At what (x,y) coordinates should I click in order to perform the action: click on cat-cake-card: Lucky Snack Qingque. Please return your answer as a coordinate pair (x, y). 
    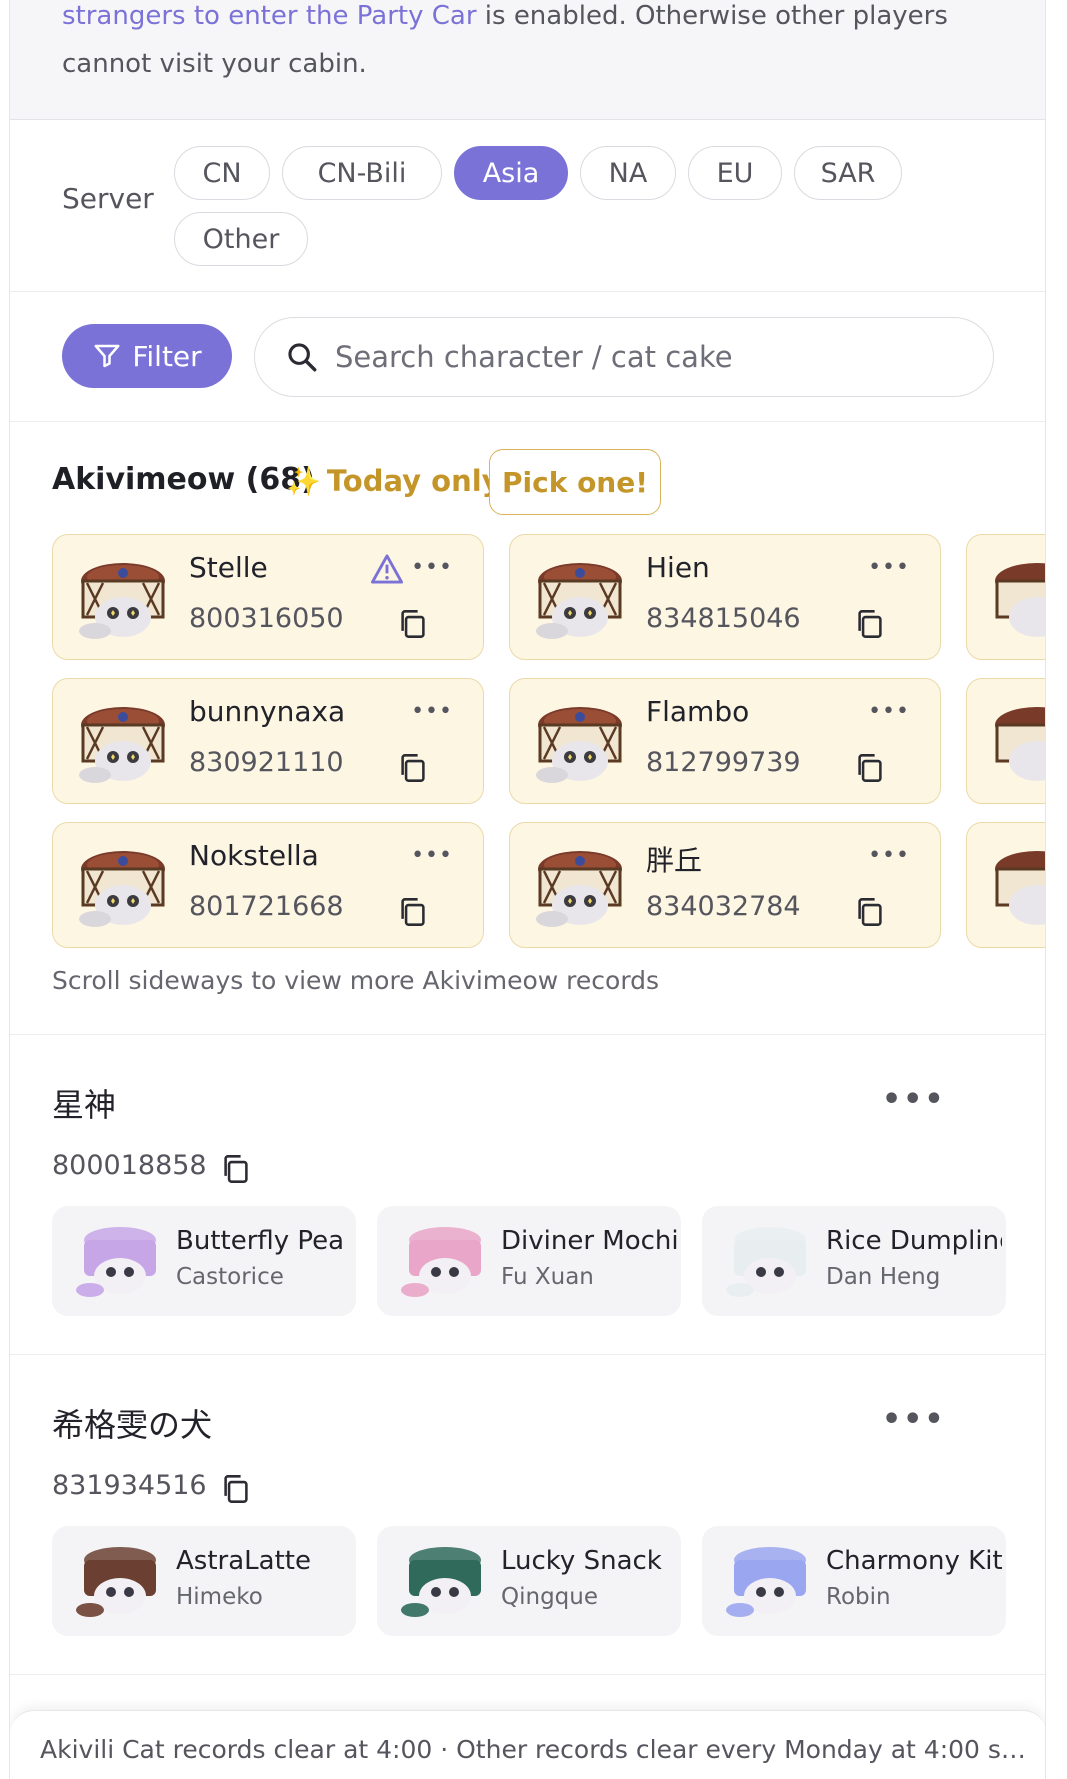
    Looking at the image, I should click on (529, 1581).